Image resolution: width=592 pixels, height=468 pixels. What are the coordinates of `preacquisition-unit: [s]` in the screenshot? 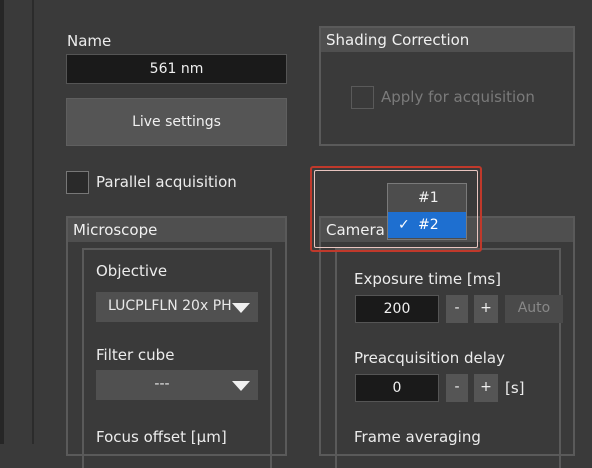 It's located at (515, 388).